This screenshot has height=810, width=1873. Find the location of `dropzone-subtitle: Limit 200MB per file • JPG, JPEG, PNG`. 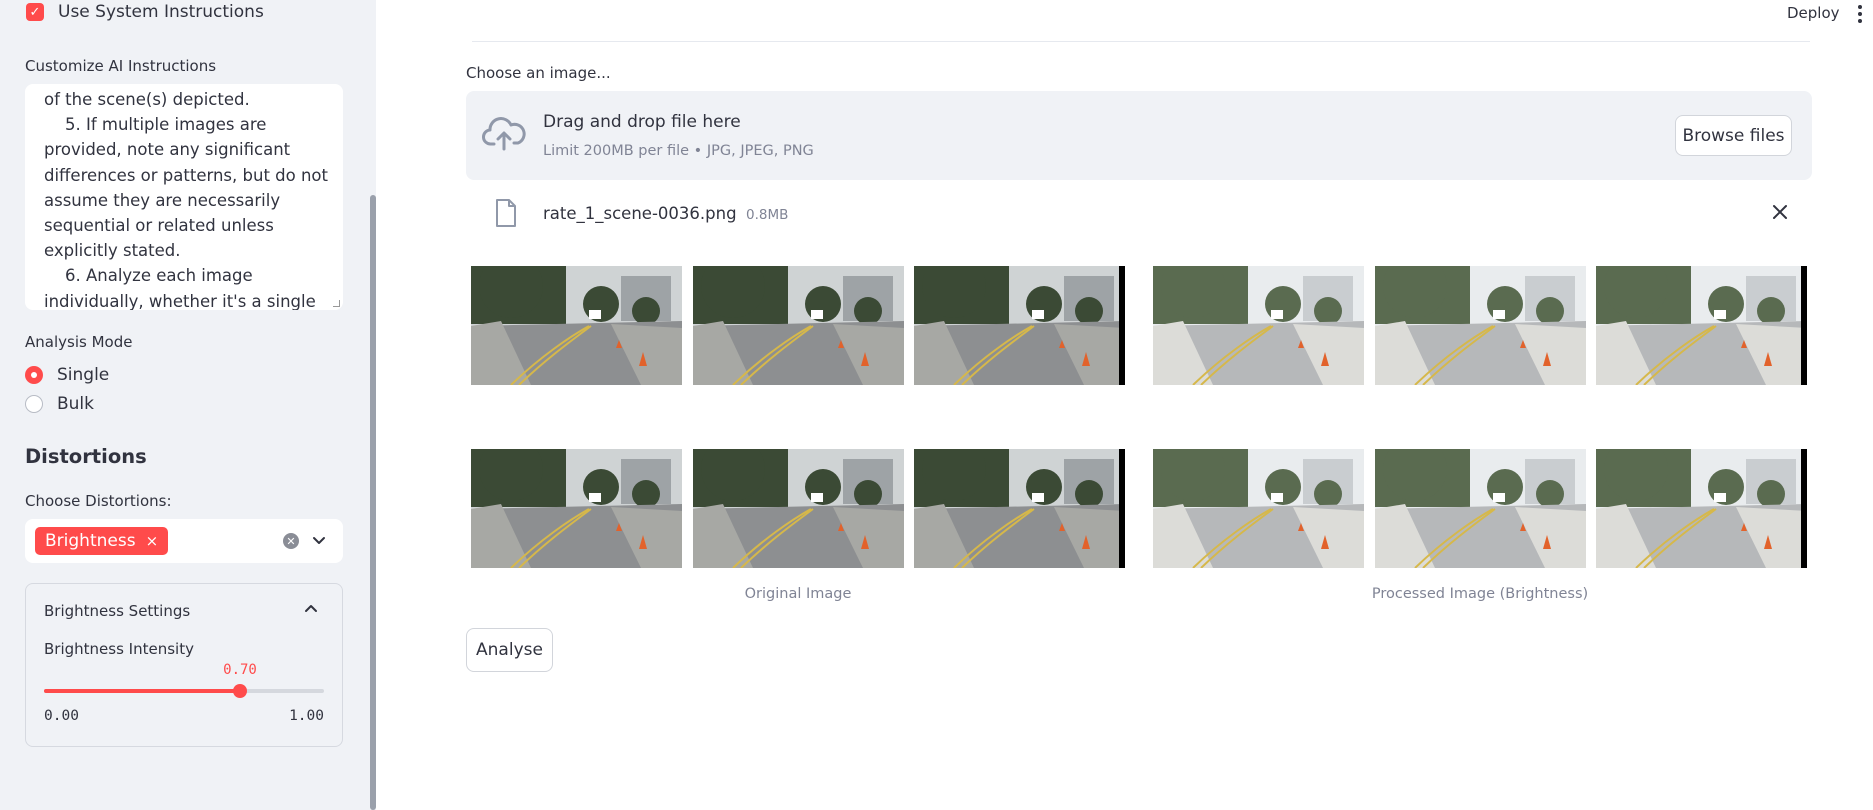

dropzone-subtitle: Limit 200MB per file • JPG, JPEG, PNG is located at coordinates (678, 151).